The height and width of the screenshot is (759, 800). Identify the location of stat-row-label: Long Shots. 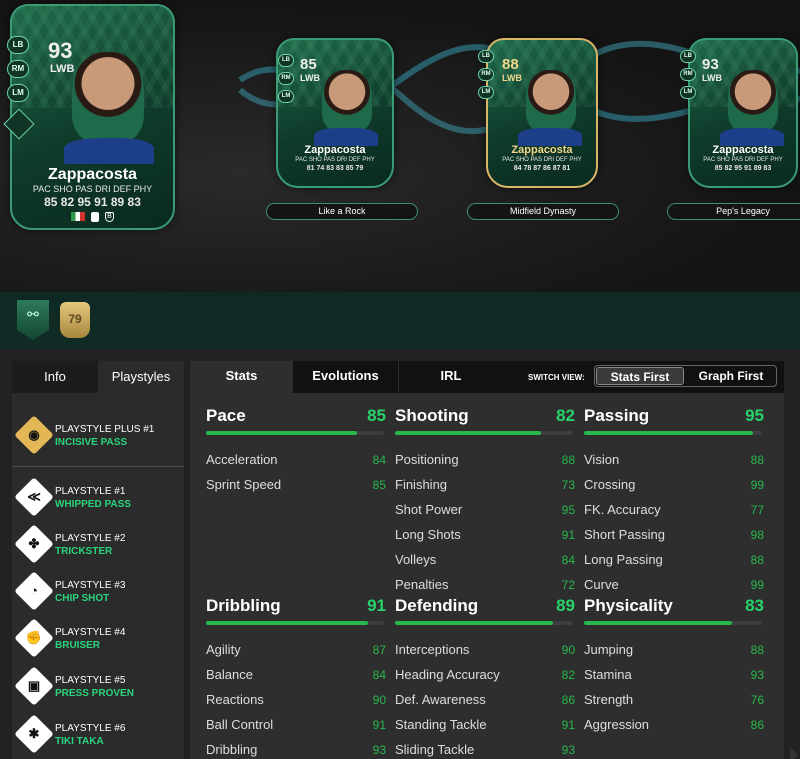
(428, 534).